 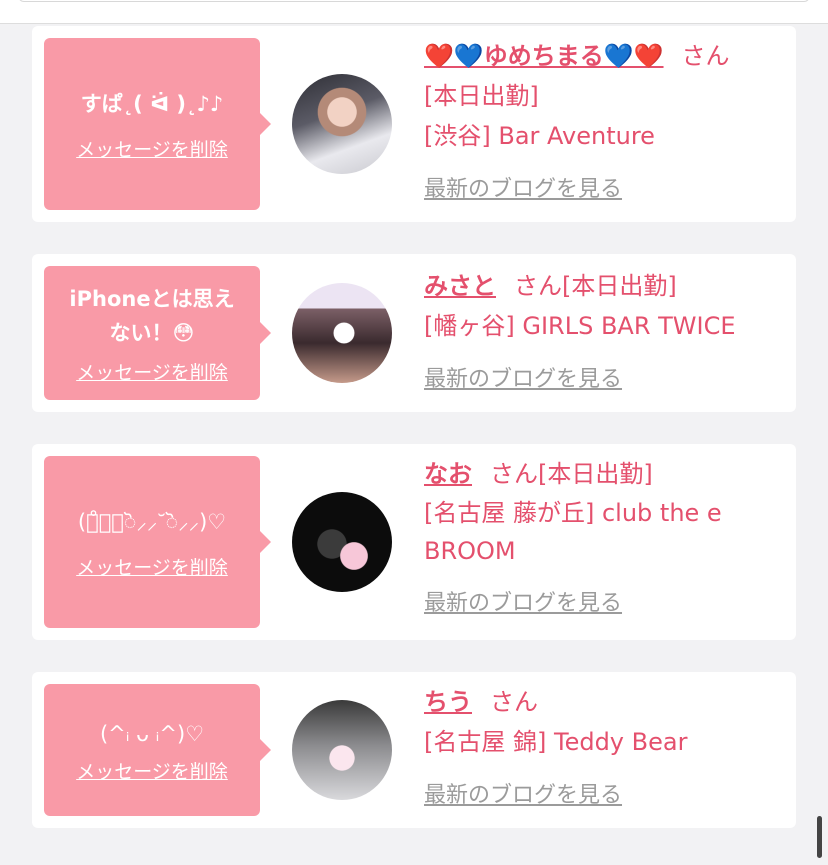 What do you see at coordinates (152, 521) in the screenshot?
I see `message-text: (ง̊⸝⸝ॆ⸝⸝˘ॆ⸝⸝)♡` at bounding box center [152, 521].